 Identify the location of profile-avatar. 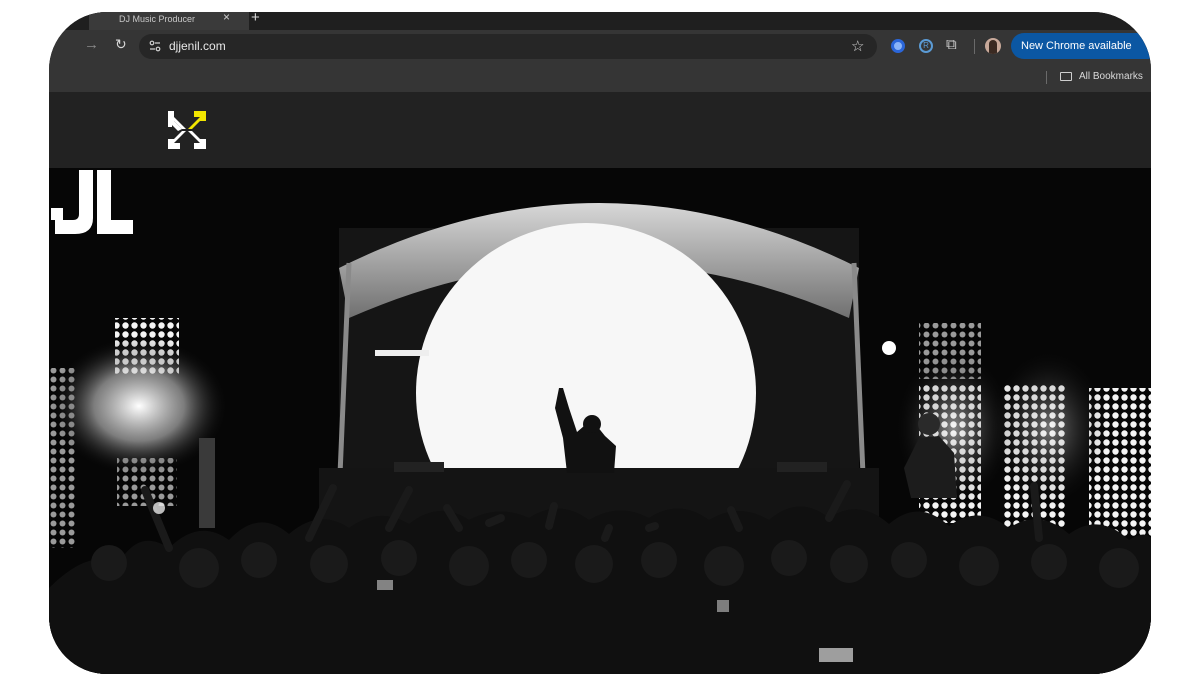
(993, 46).